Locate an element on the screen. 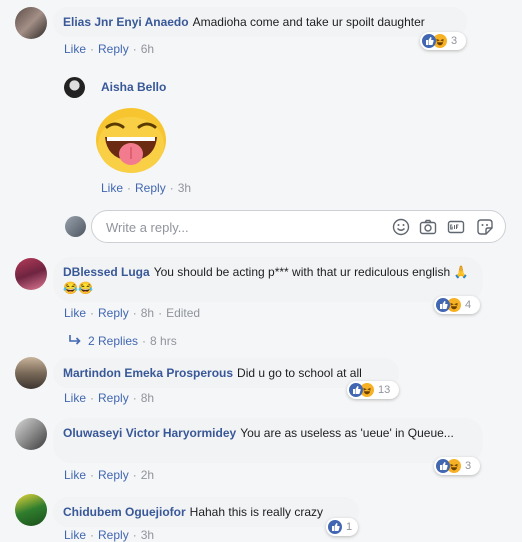 The width and height of the screenshot is (522, 542). comment-author-link: Martindon Emeka Prosperous is located at coordinates (148, 373).